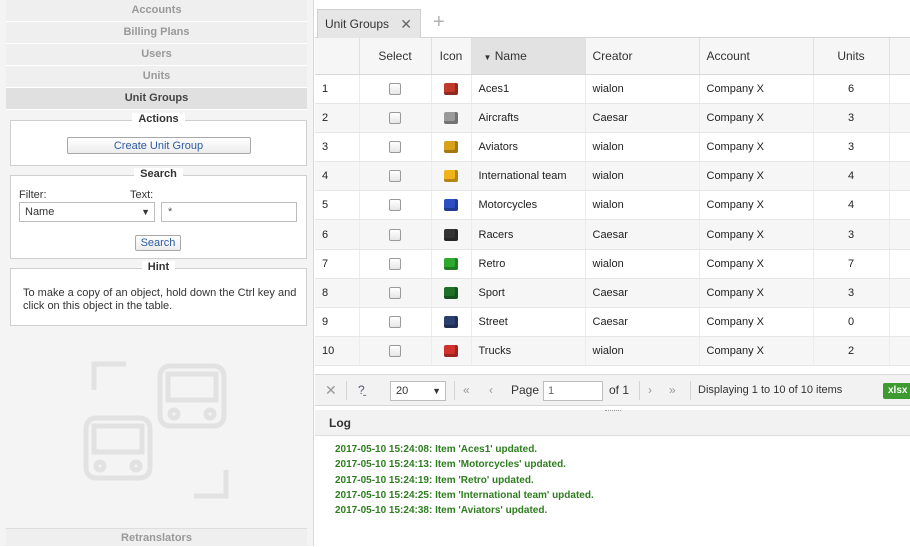 The height and width of the screenshot is (547, 910). Describe the element at coordinates (510, 55) in the screenshot. I see `col-name-header-label: Name` at that location.